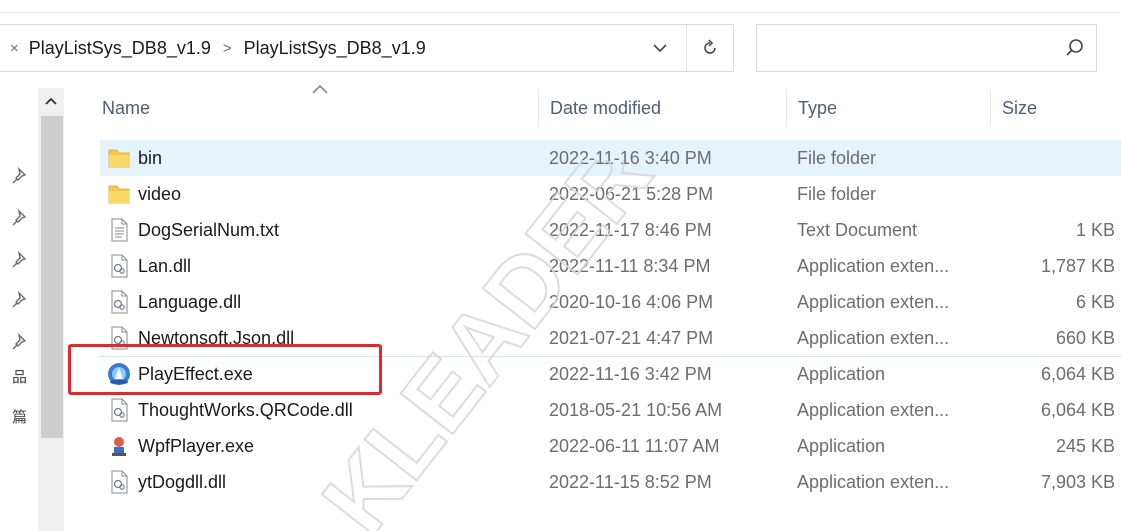 The height and width of the screenshot is (531, 1121). Describe the element at coordinates (630, 157) in the screenshot. I see `file-date-modified: 2022-11-16 3:40 PM` at that location.